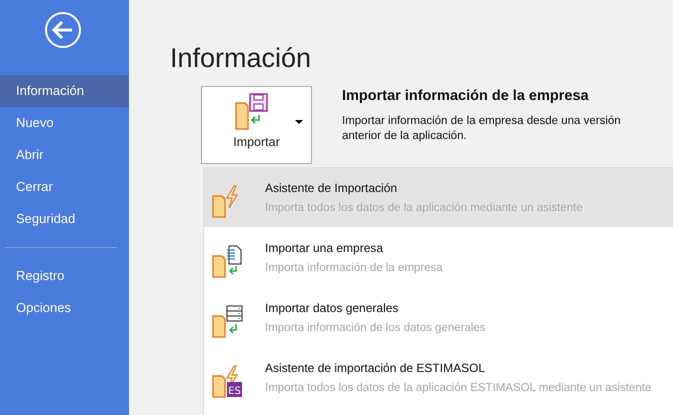 The image size is (673, 415). Describe the element at coordinates (241, 58) in the screenshot. I see `page-title: Información` at that location.